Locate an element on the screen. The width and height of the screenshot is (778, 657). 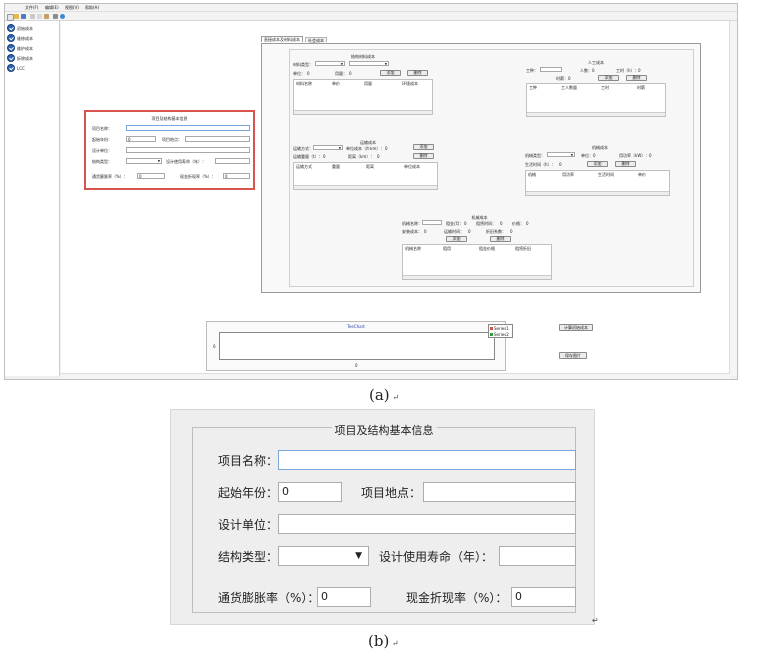
help-icon is located at coordinates (62, 16).